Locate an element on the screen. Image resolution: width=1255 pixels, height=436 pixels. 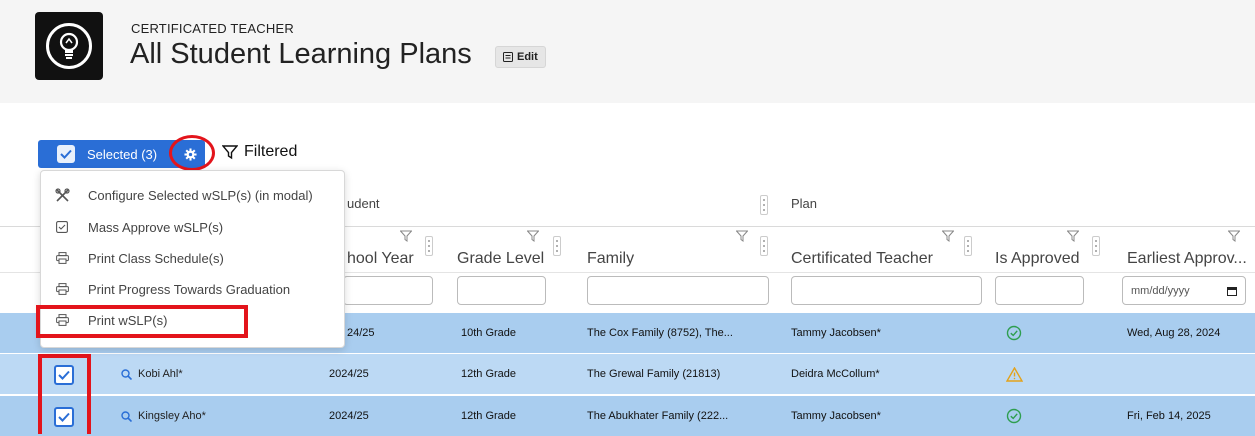
grade-level-filter-input is located at coordinates (501, 290).